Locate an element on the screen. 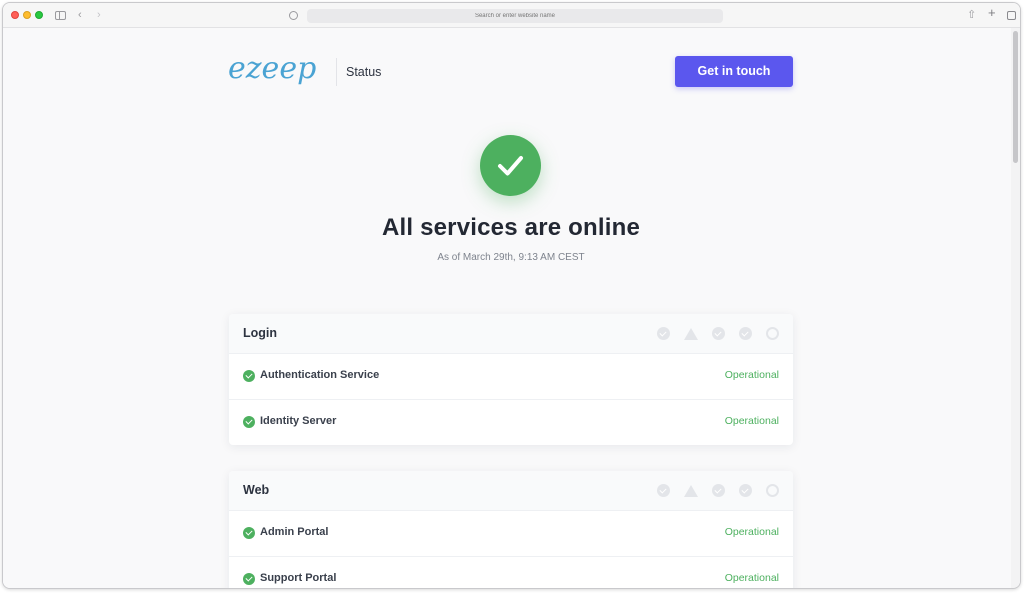 This screenshot has width=1024, height=593. service-name: Identity Server is located at coordinates (298, 421).